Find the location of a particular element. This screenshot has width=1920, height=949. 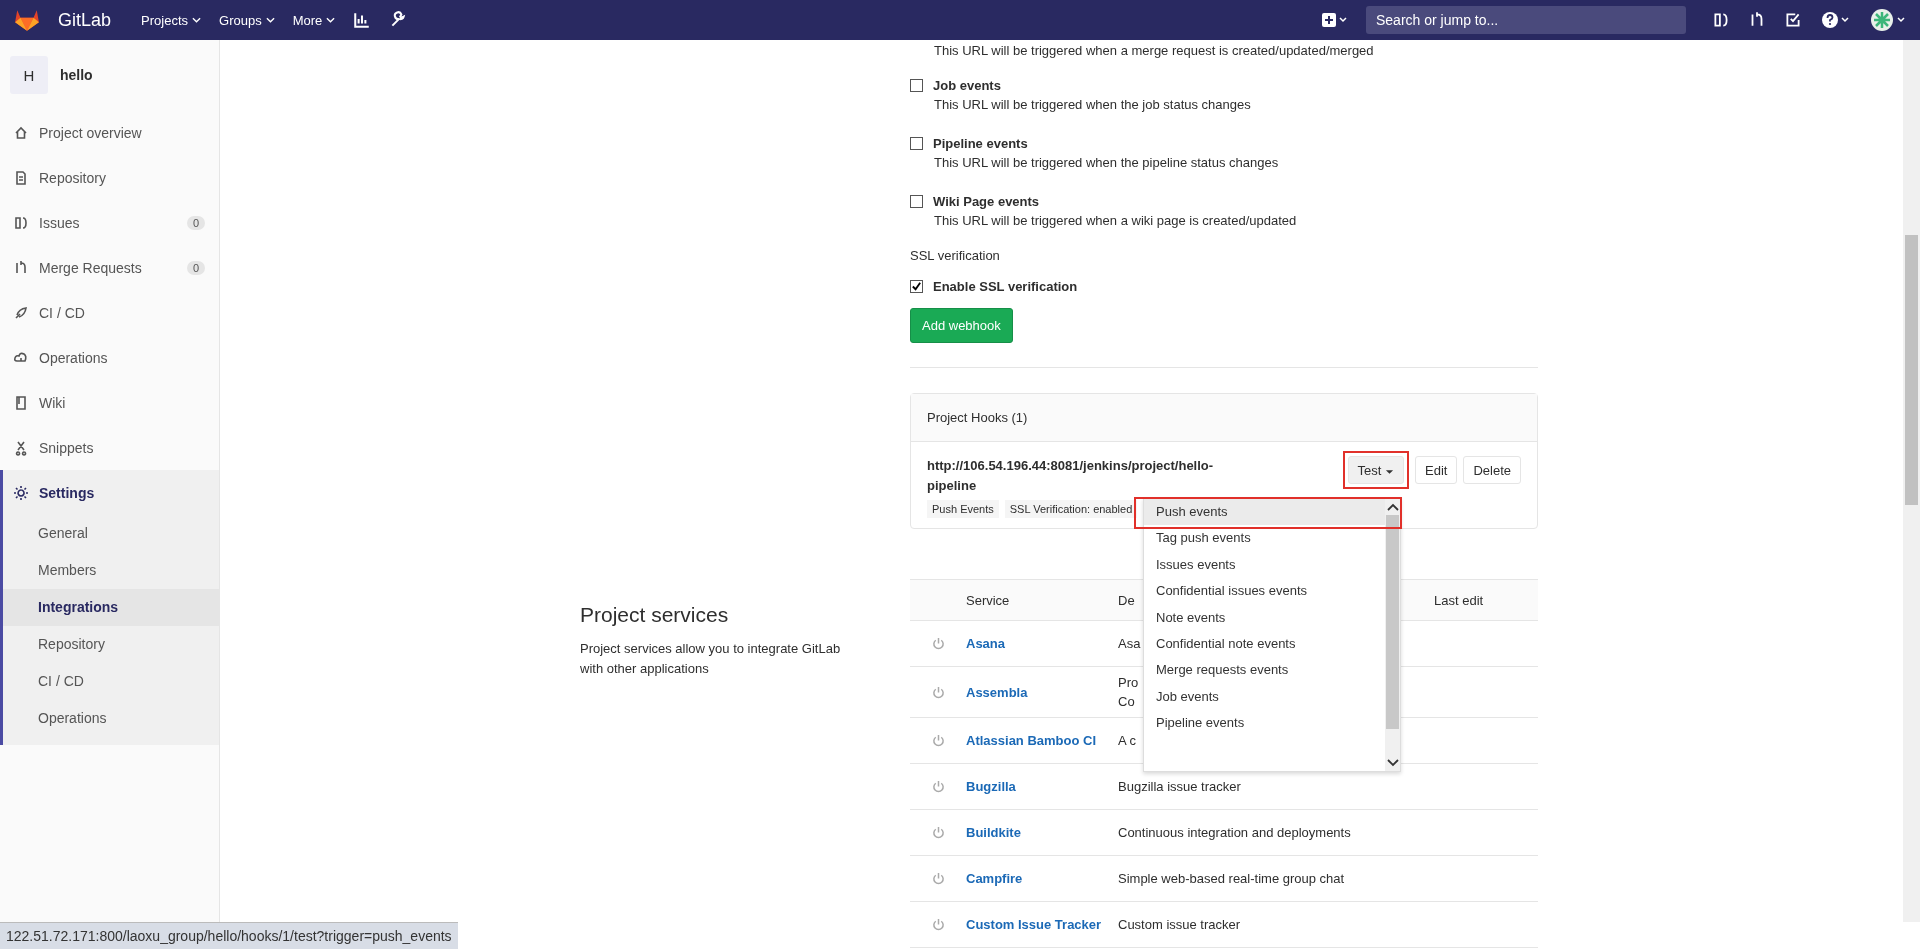

hook-action-button: Edit is located at coordinates (1436, 470).